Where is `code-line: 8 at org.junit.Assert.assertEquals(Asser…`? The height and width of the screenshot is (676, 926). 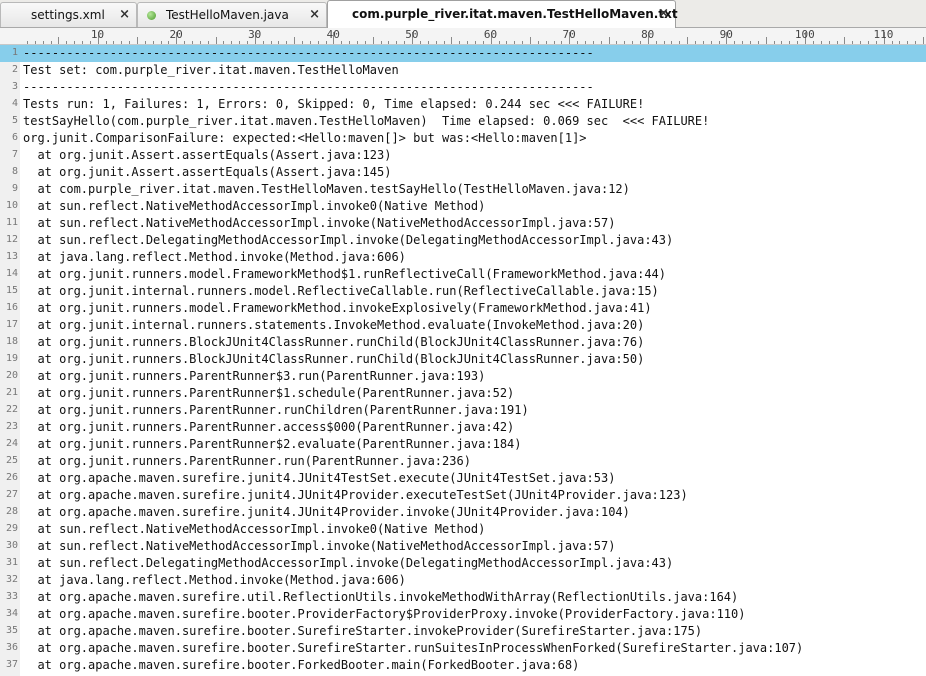
code-line: 8 at org.junit.Assert.assertEquals(Asser… is located at coordinates (463, 172).